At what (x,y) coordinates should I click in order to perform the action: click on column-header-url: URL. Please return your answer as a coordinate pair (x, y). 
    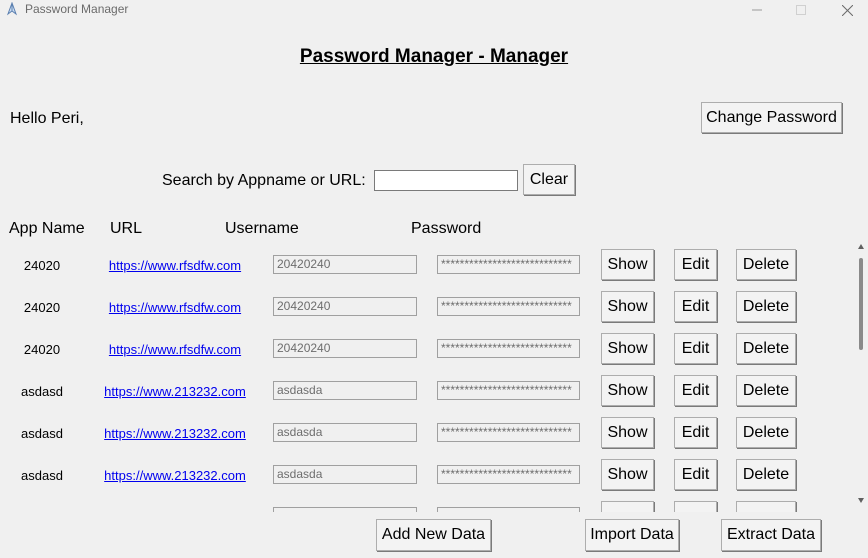
    Looking at the image, I should click on (126, 228).